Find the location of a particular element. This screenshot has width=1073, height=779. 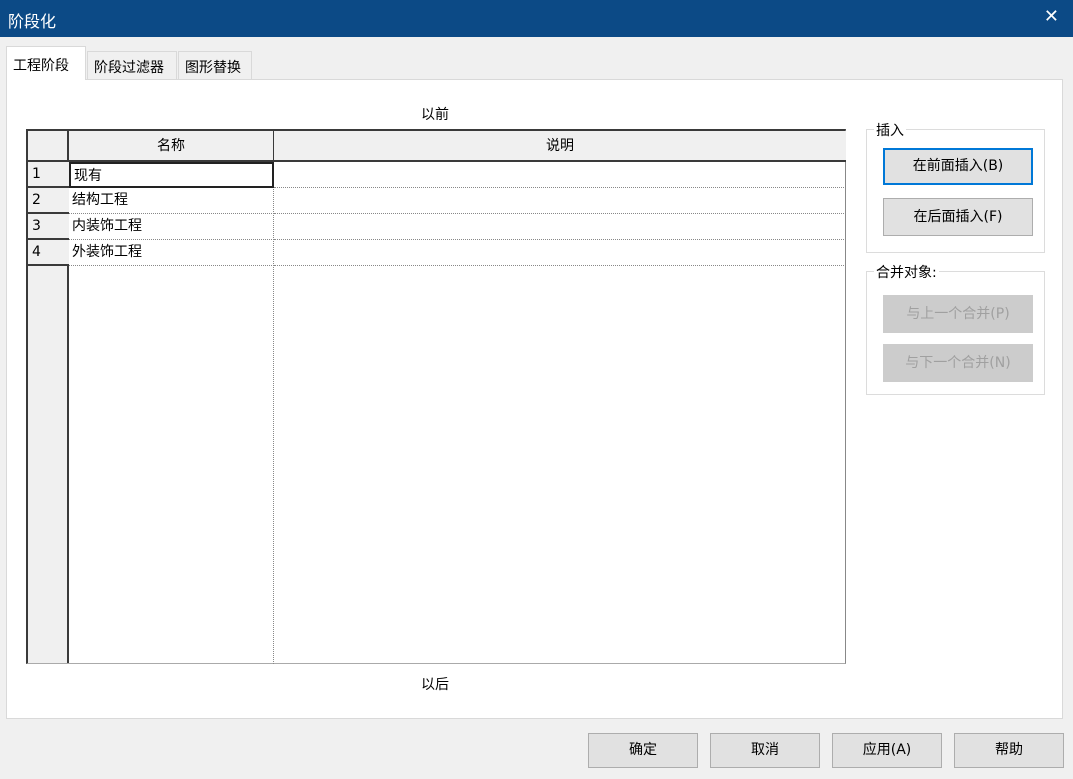

table-row: 2 结构工程 is located at coordinates (437, 201).